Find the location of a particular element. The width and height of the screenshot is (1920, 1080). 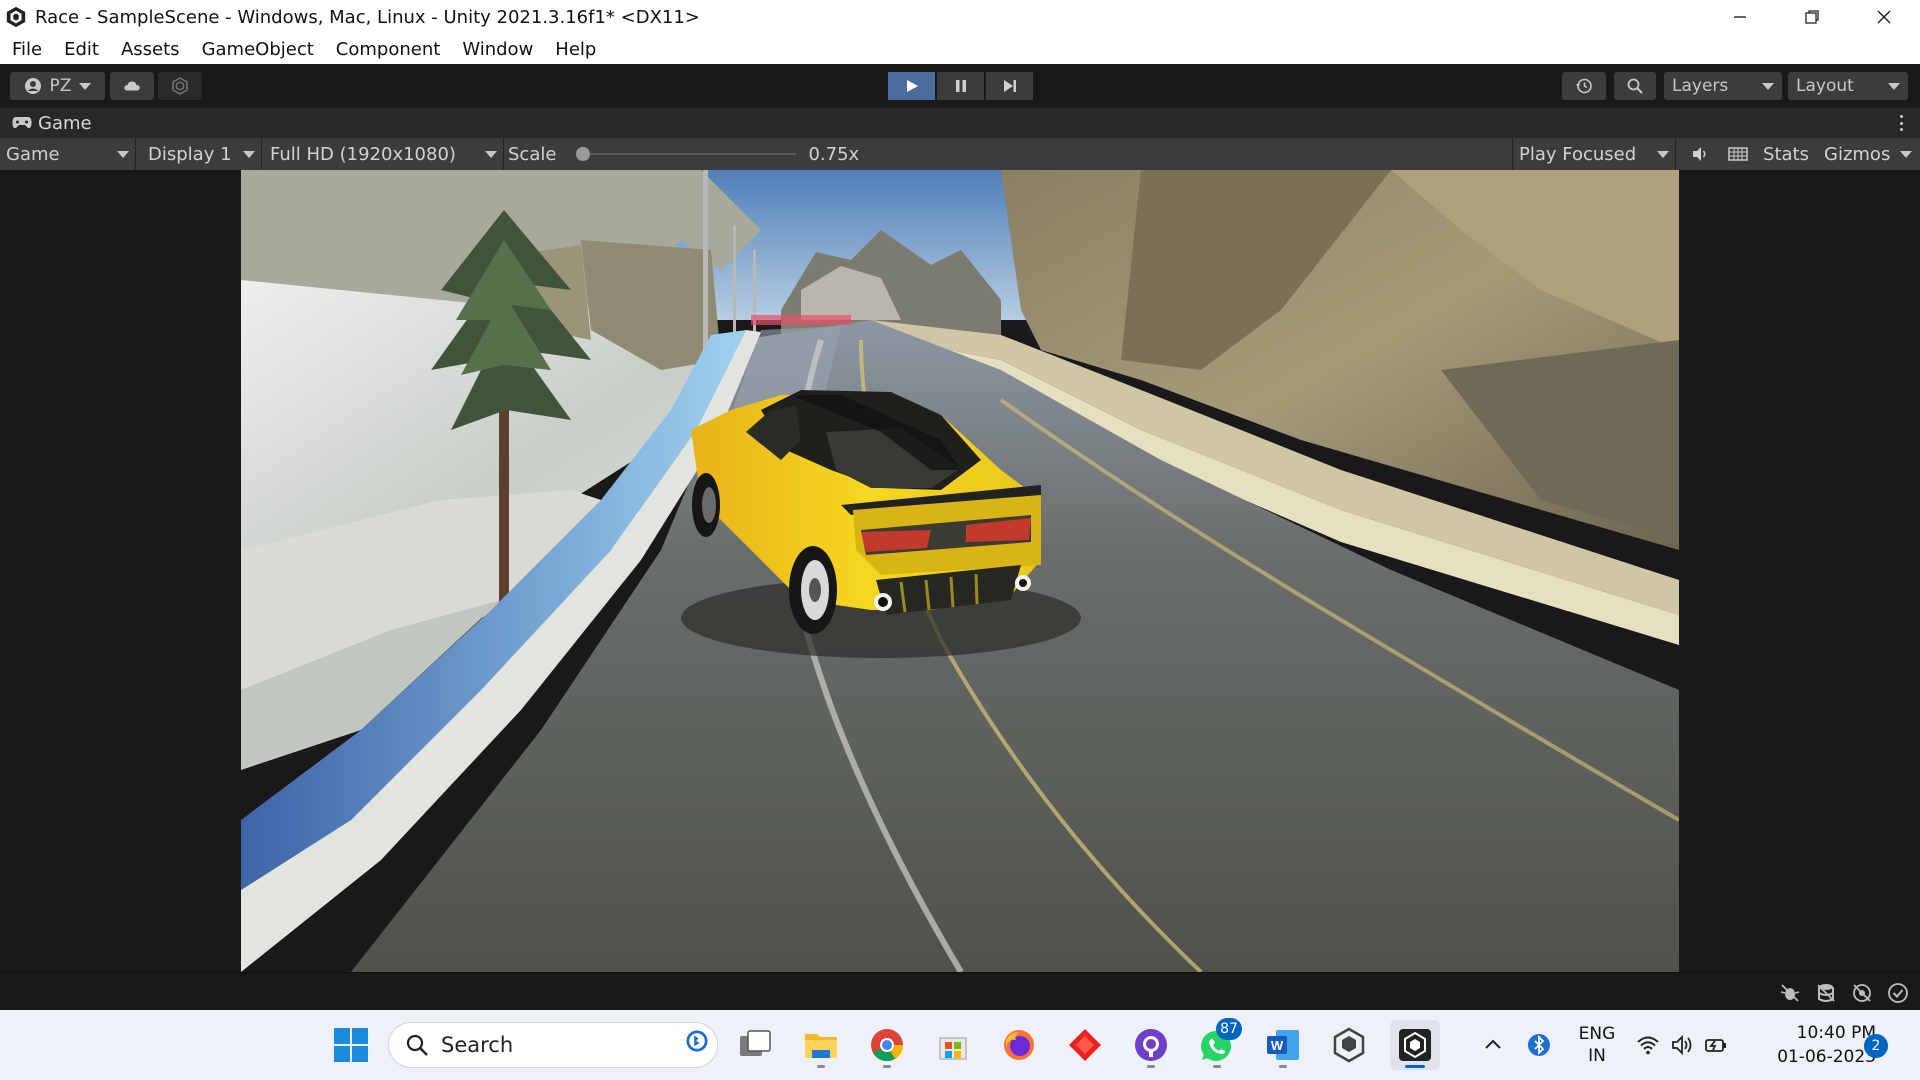

github-desktop-icon is located at coordinates (1151, 1045).